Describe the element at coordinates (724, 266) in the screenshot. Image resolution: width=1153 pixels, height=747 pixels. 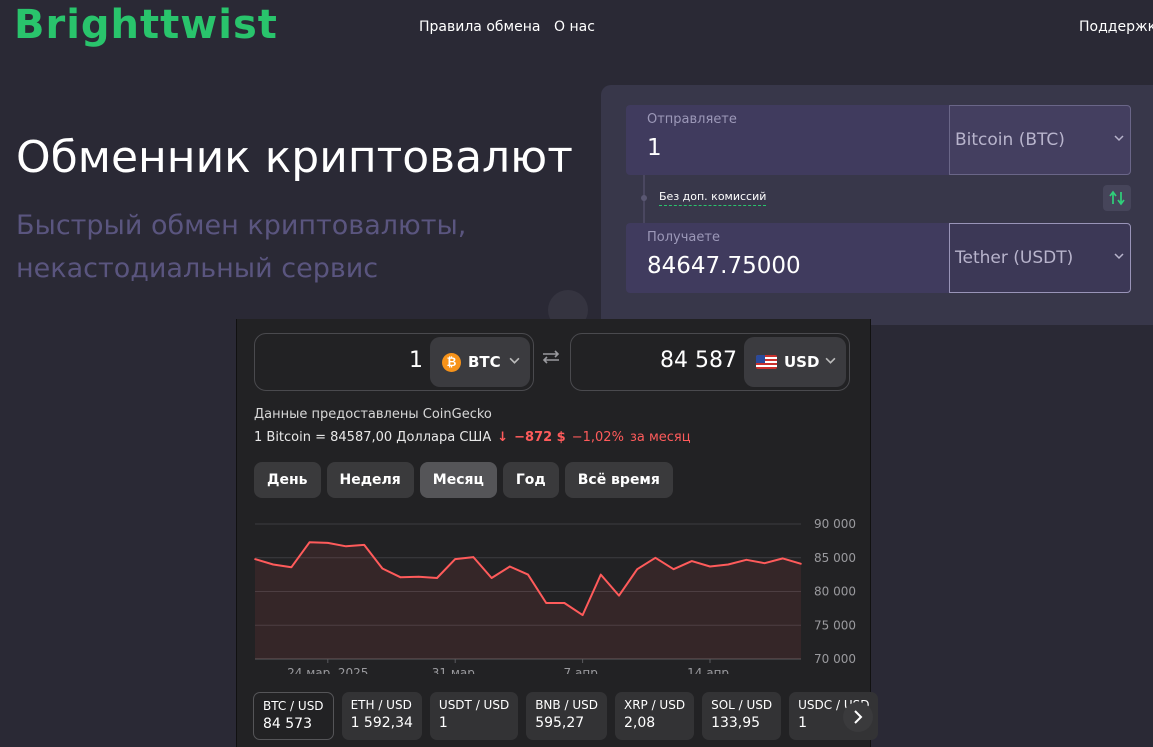
I see `receive-amount-value: 84647.75000` at that location.